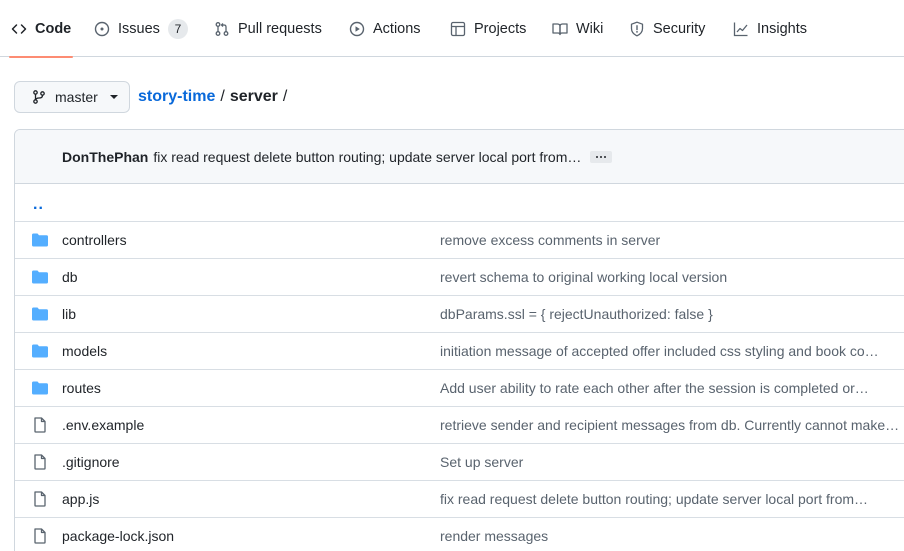  I want to click on tab-projects: Projects, so click(488, 28).